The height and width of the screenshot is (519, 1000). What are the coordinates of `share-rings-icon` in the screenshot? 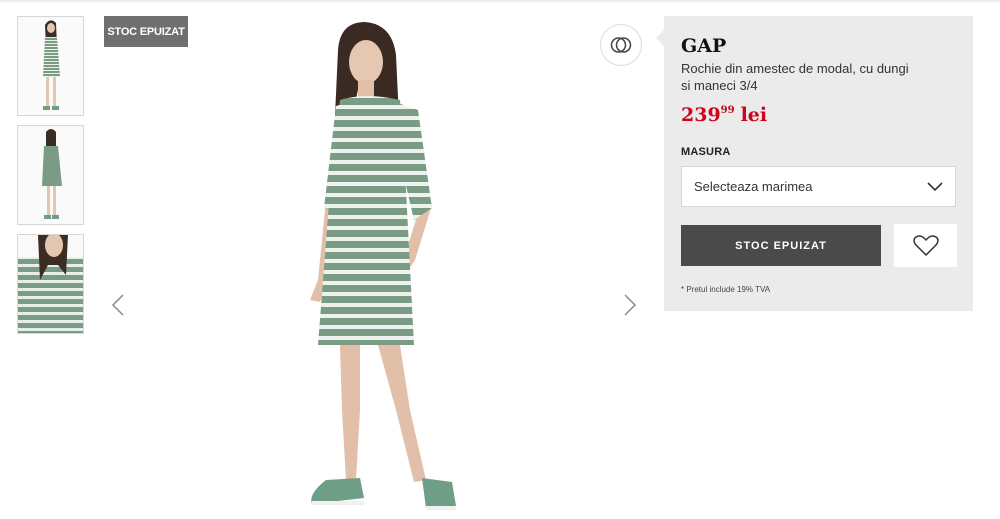 It's located at (621, 45).